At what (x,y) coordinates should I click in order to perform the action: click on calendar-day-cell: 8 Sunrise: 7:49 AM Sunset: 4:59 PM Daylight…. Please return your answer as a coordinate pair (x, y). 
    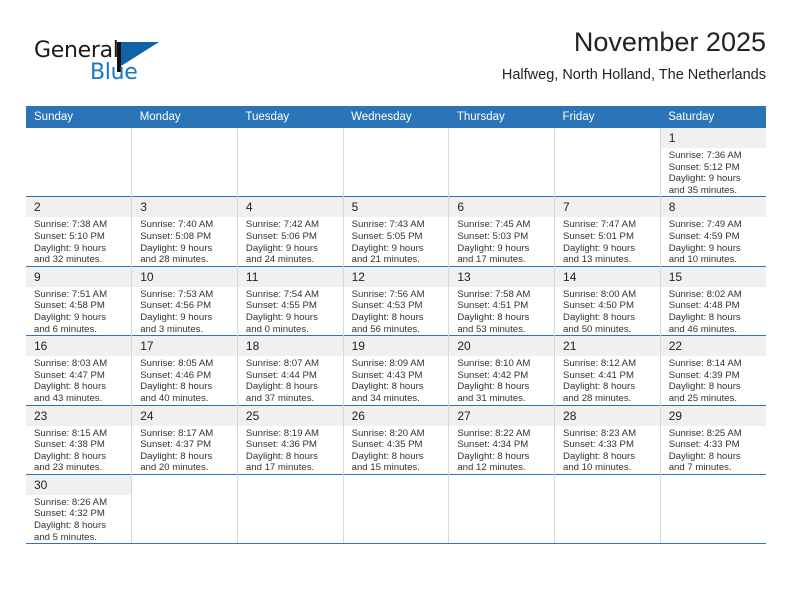
    Looking at the image, I should click on (713, 231).